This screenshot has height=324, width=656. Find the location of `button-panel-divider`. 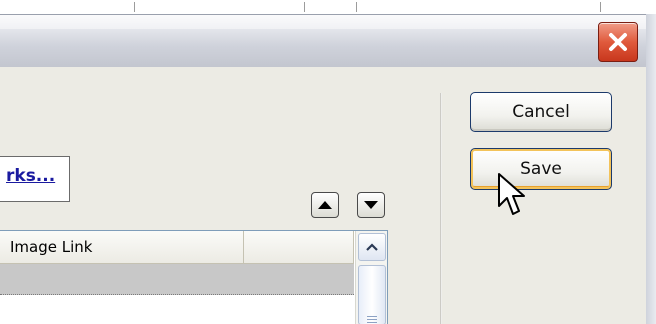

button-panel-divider is located at coordinates (441, 208).